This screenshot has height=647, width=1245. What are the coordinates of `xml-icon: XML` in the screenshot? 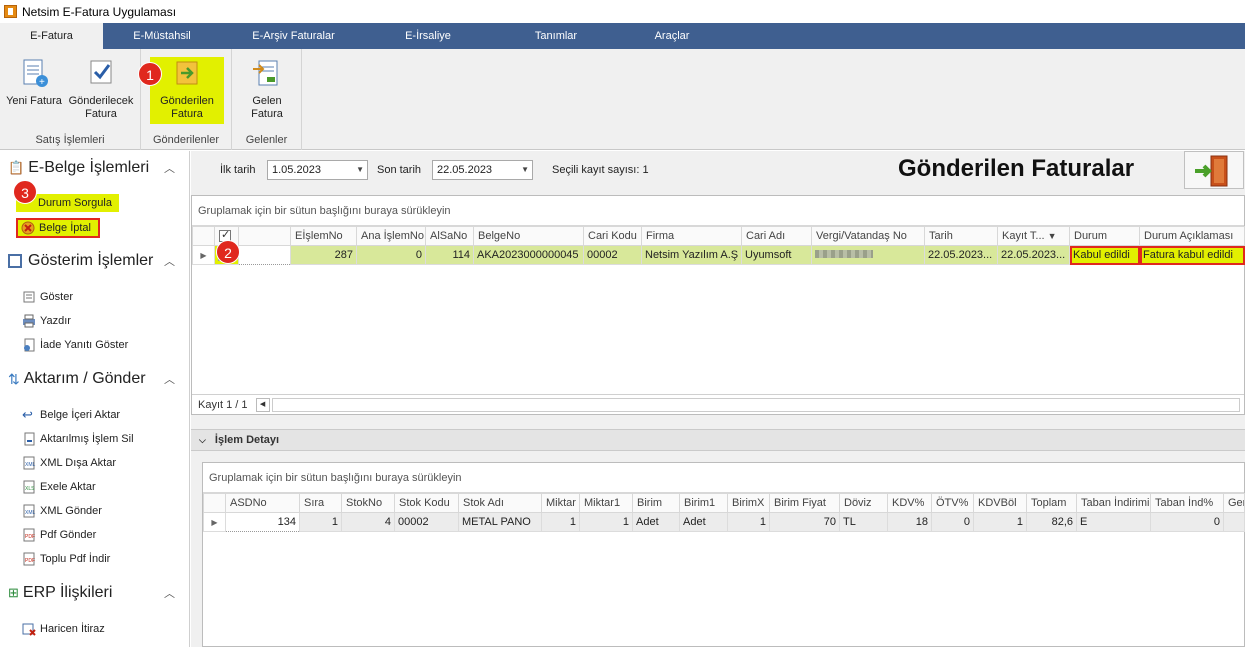 It's located at (29, 463).